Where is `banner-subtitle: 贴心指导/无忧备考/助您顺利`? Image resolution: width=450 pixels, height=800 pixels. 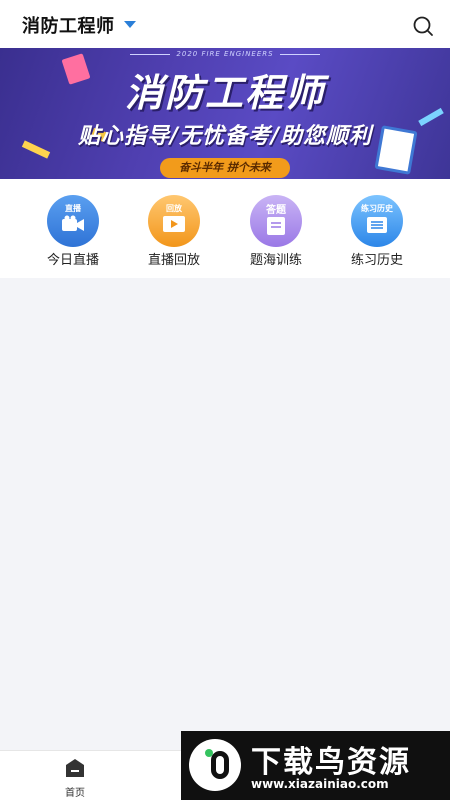 banner-subtitle: 贴心指导/无忧备考/助您顺利 is located at coordinates (225, 136).